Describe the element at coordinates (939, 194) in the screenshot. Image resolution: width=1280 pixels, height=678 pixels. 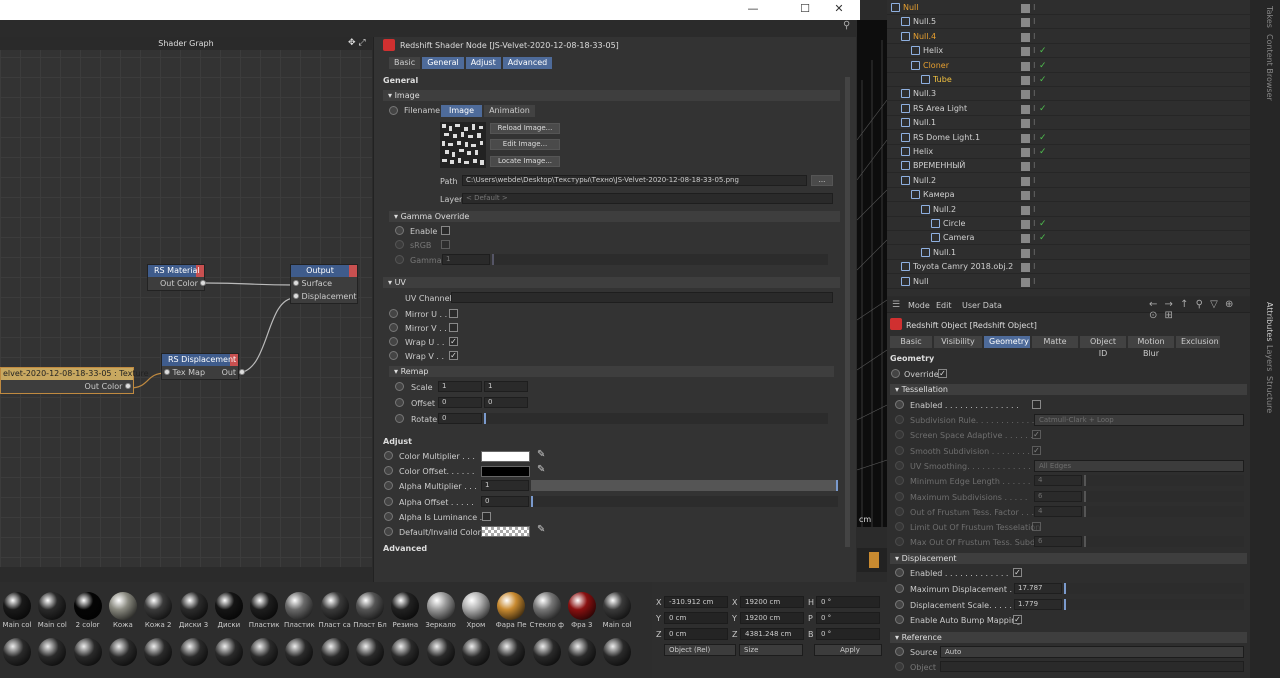
I see `object-name: Камера` at that location.